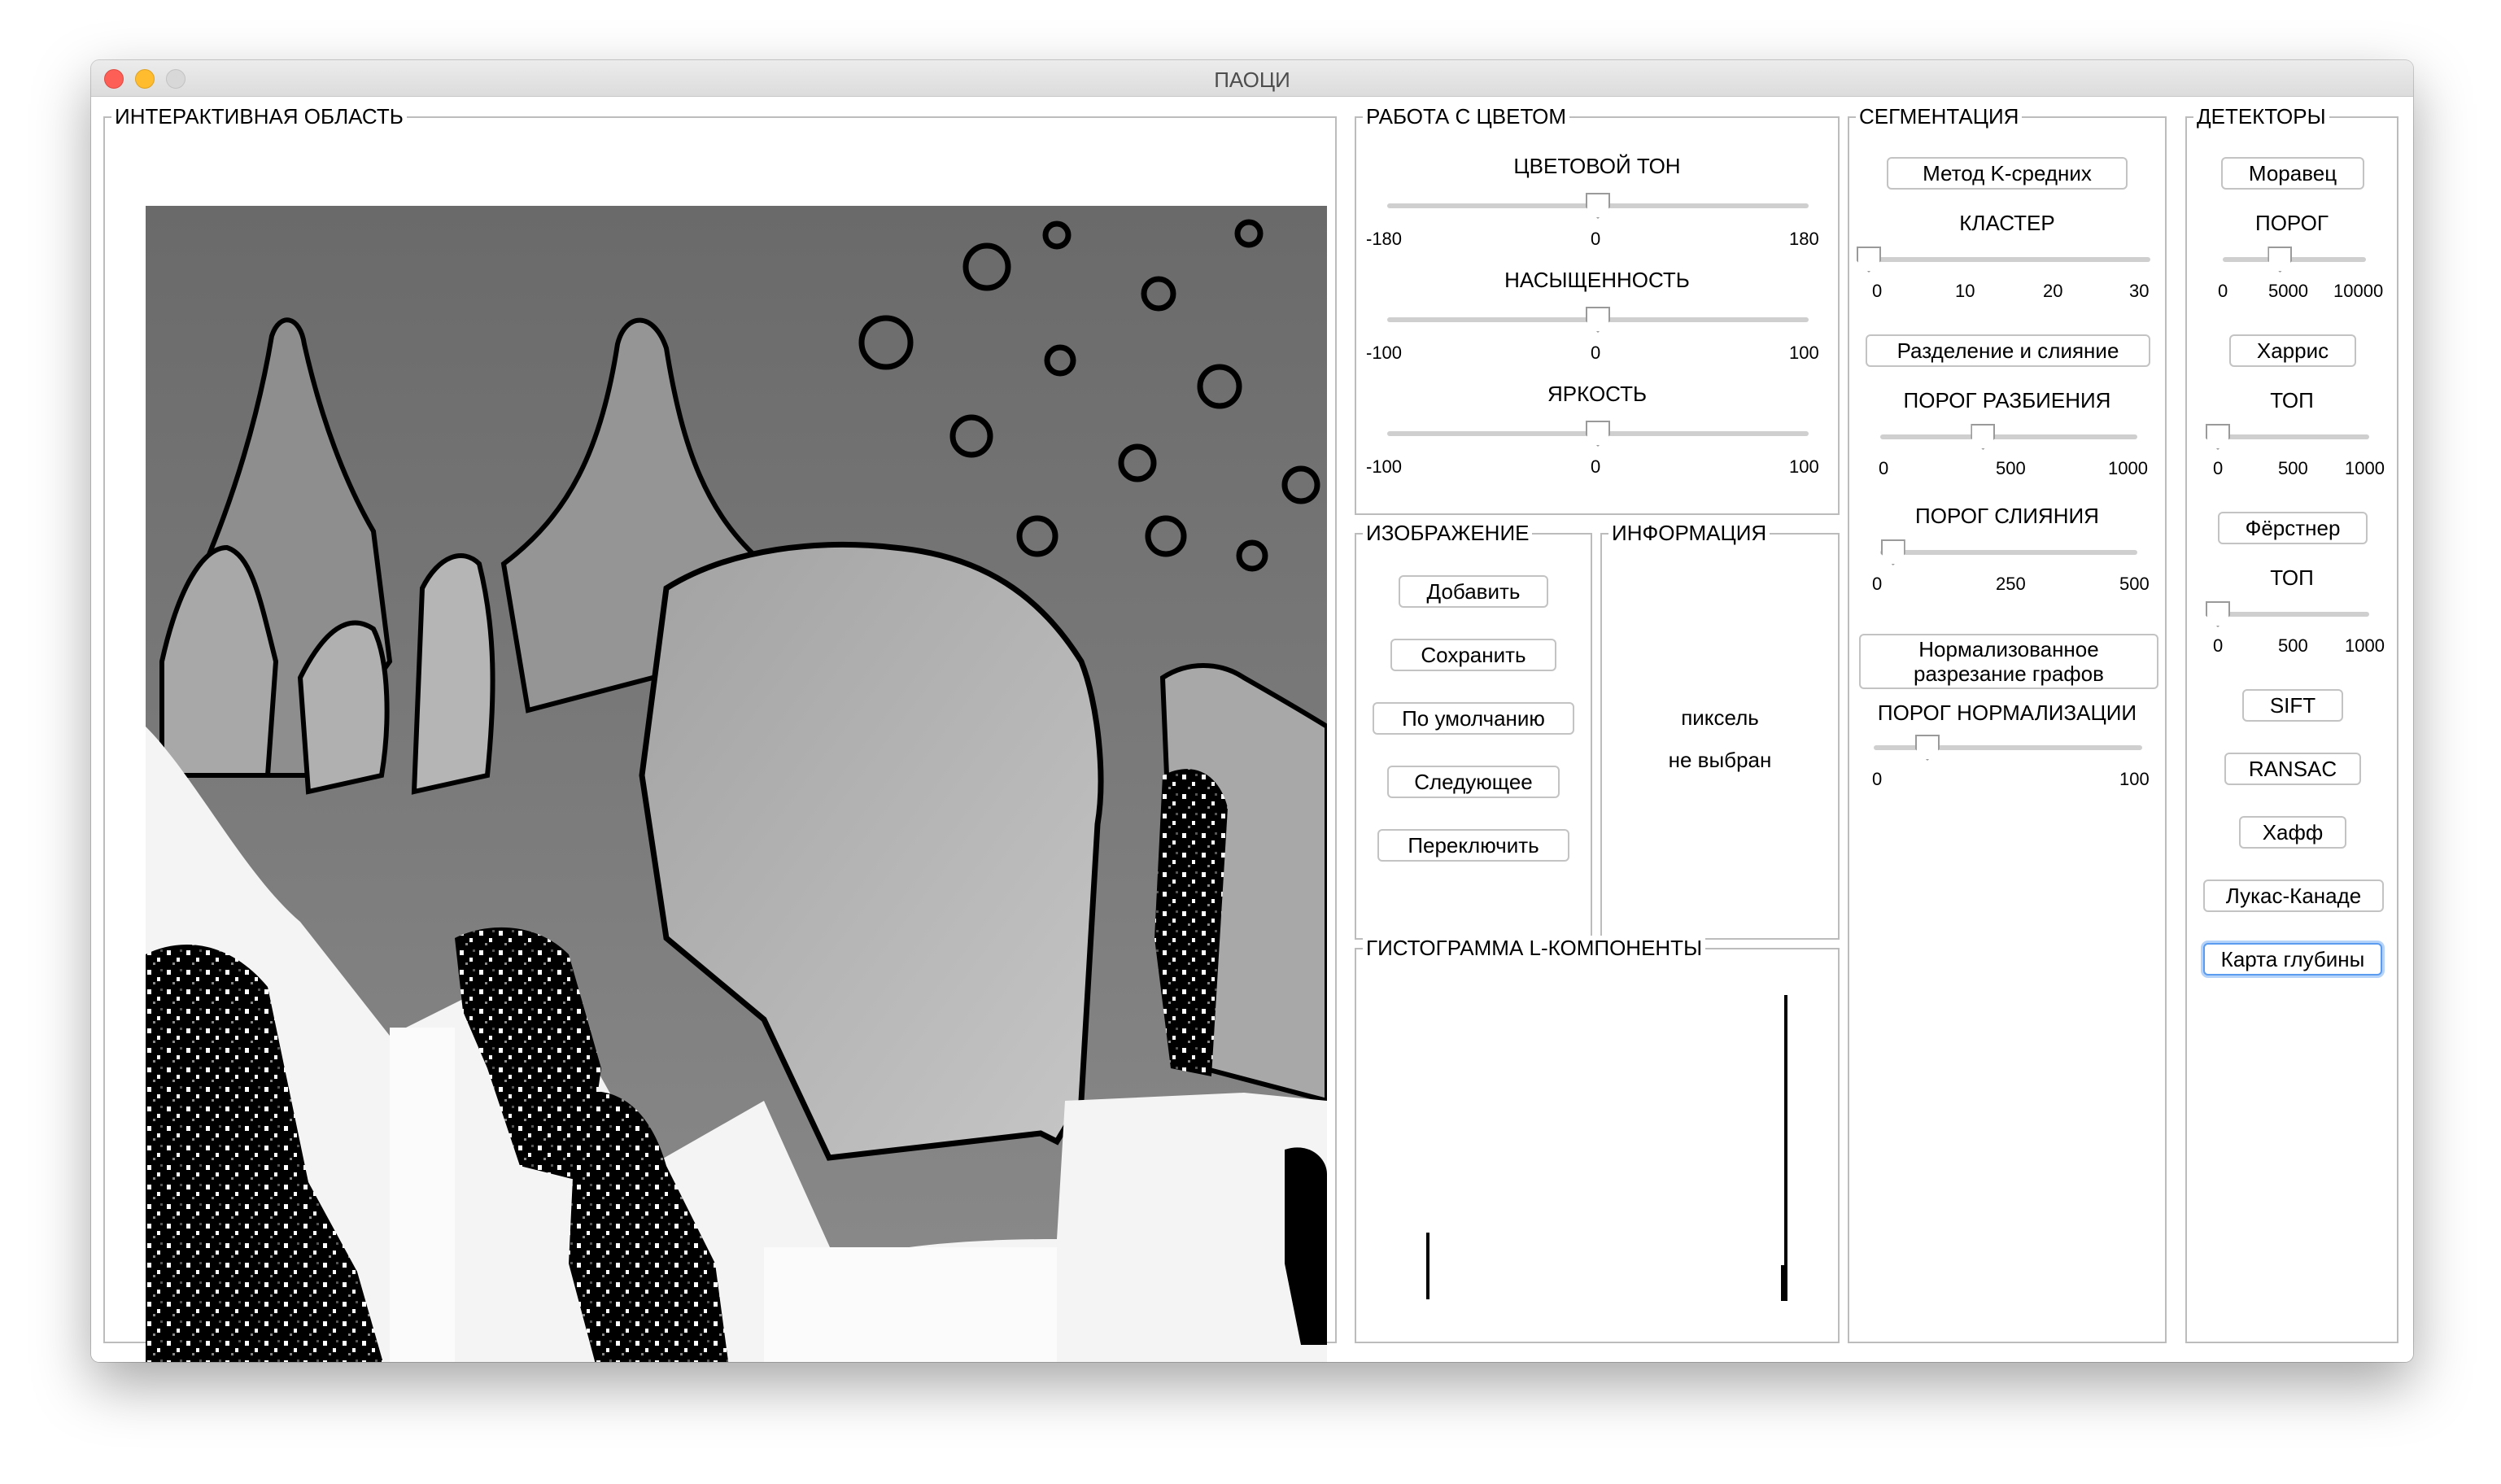 The width and height of the screenshot is (2501, 1484). I want to click on merge-threshold-slider, so click(2008, 552).